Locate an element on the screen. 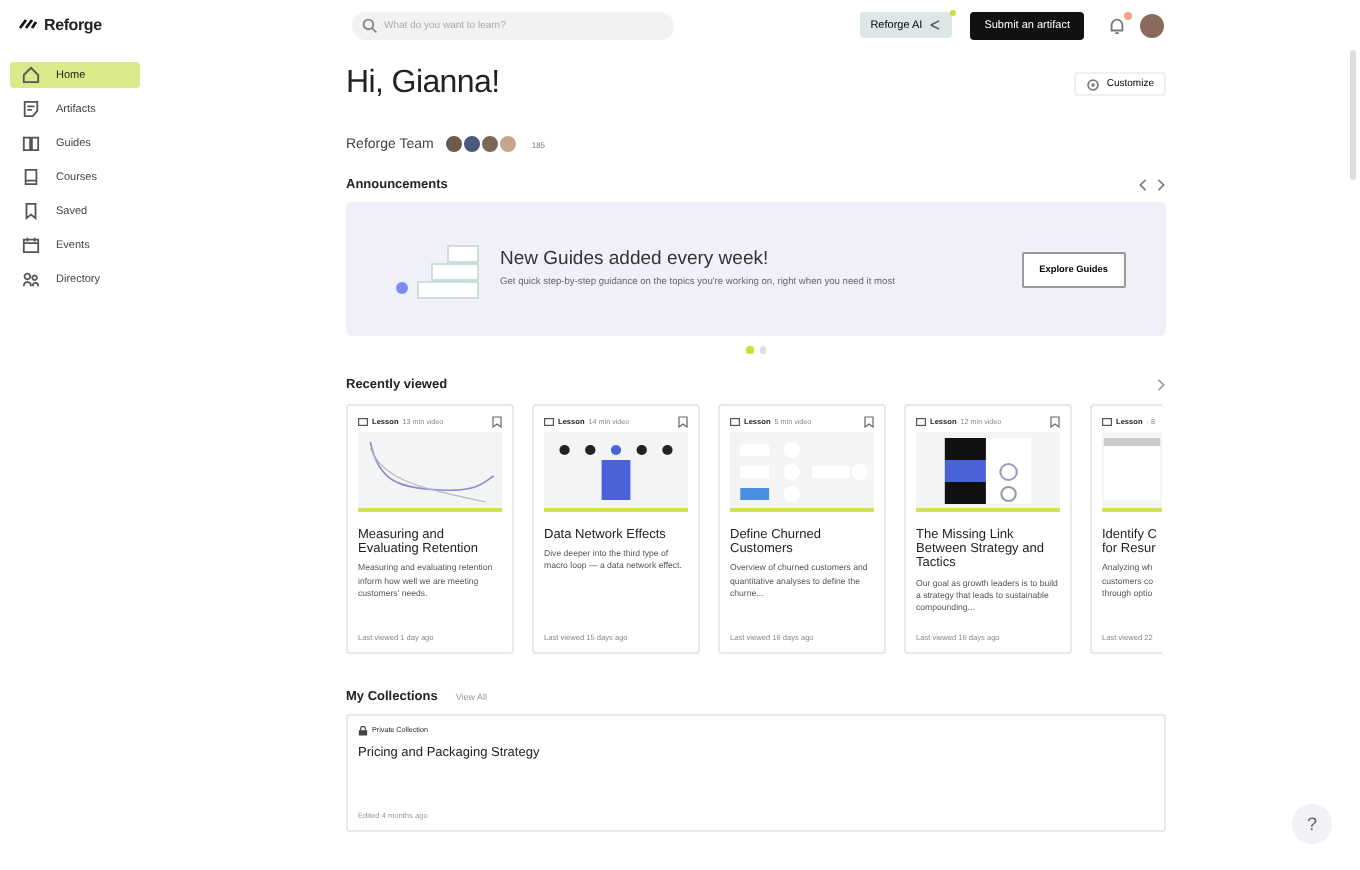 This screenshot has height=870, width=1360. logo-text: Reforge is located at coordinates (73, 24).